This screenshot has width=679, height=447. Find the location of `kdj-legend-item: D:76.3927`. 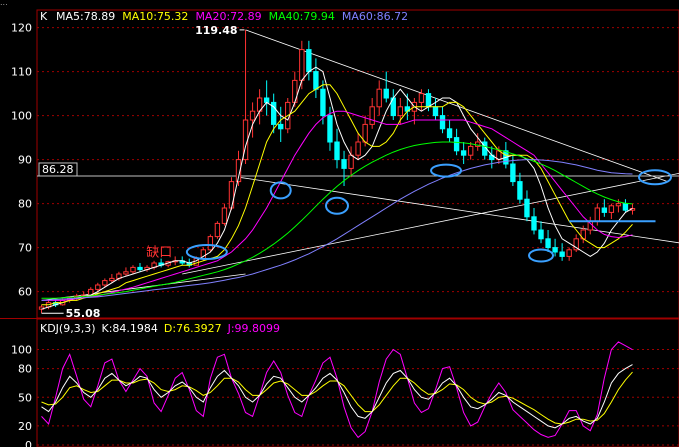

kdj-legend-item: D:76.3927 is located at coordinates (193, 328).